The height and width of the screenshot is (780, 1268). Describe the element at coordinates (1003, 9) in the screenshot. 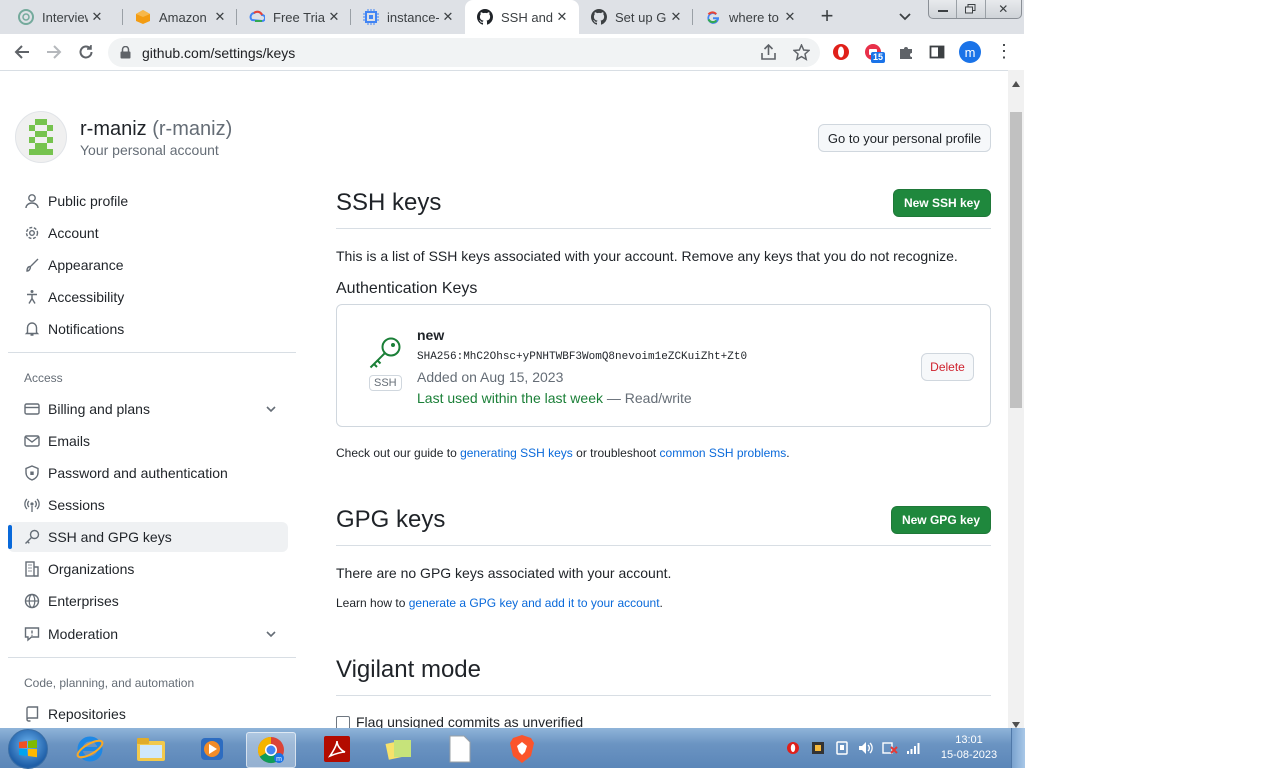

I see `close-window-button: ✕` at that location.